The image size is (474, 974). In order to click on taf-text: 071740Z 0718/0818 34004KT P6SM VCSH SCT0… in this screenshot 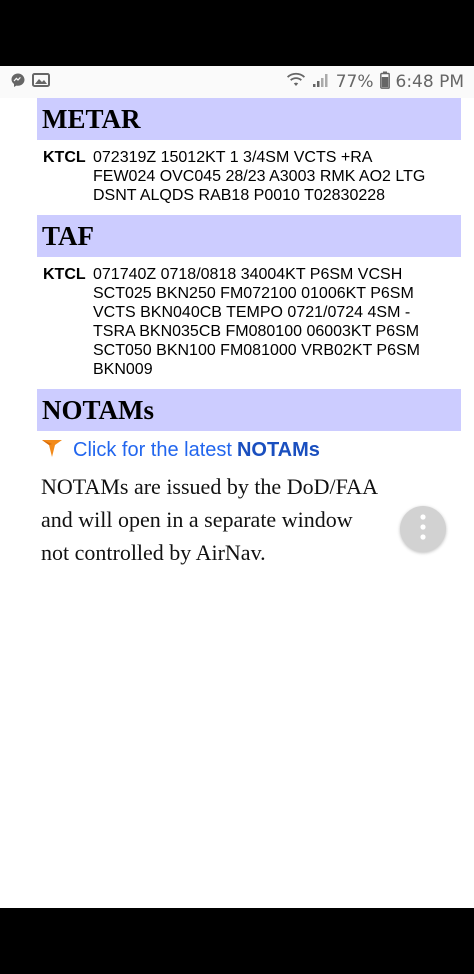, I will do `click(256, 322)`.